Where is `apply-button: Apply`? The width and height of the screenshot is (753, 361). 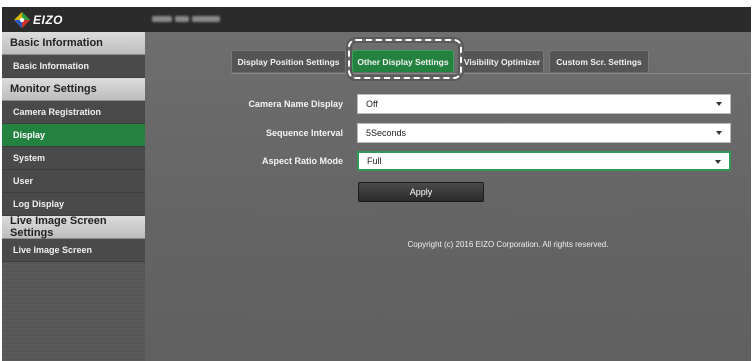
apply-button: Apply is located at coordinates (421, 192).